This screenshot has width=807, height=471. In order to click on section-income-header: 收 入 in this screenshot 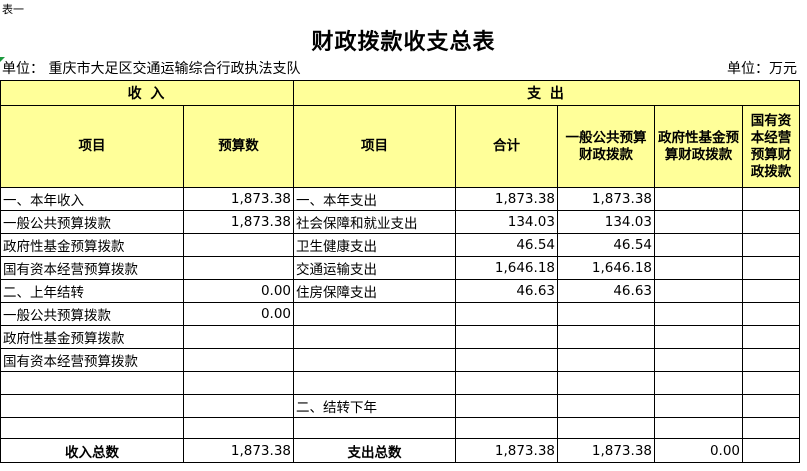, I will do `click(147, 93)`.